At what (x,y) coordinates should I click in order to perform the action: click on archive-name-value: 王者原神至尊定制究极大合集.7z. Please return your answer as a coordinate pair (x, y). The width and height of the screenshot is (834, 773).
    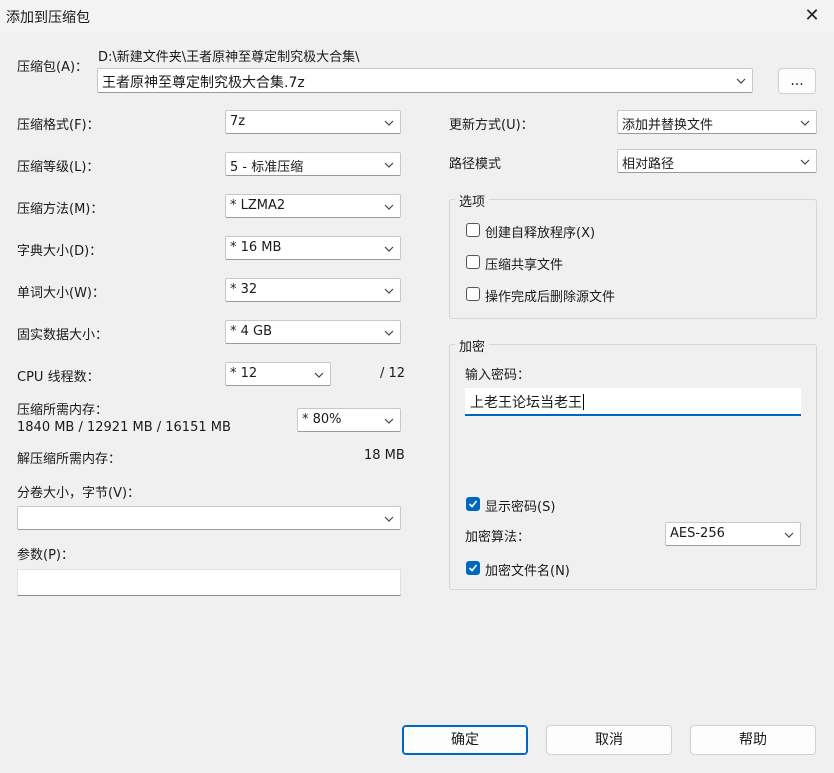
    Looking at the image, I should click on (203, 83).